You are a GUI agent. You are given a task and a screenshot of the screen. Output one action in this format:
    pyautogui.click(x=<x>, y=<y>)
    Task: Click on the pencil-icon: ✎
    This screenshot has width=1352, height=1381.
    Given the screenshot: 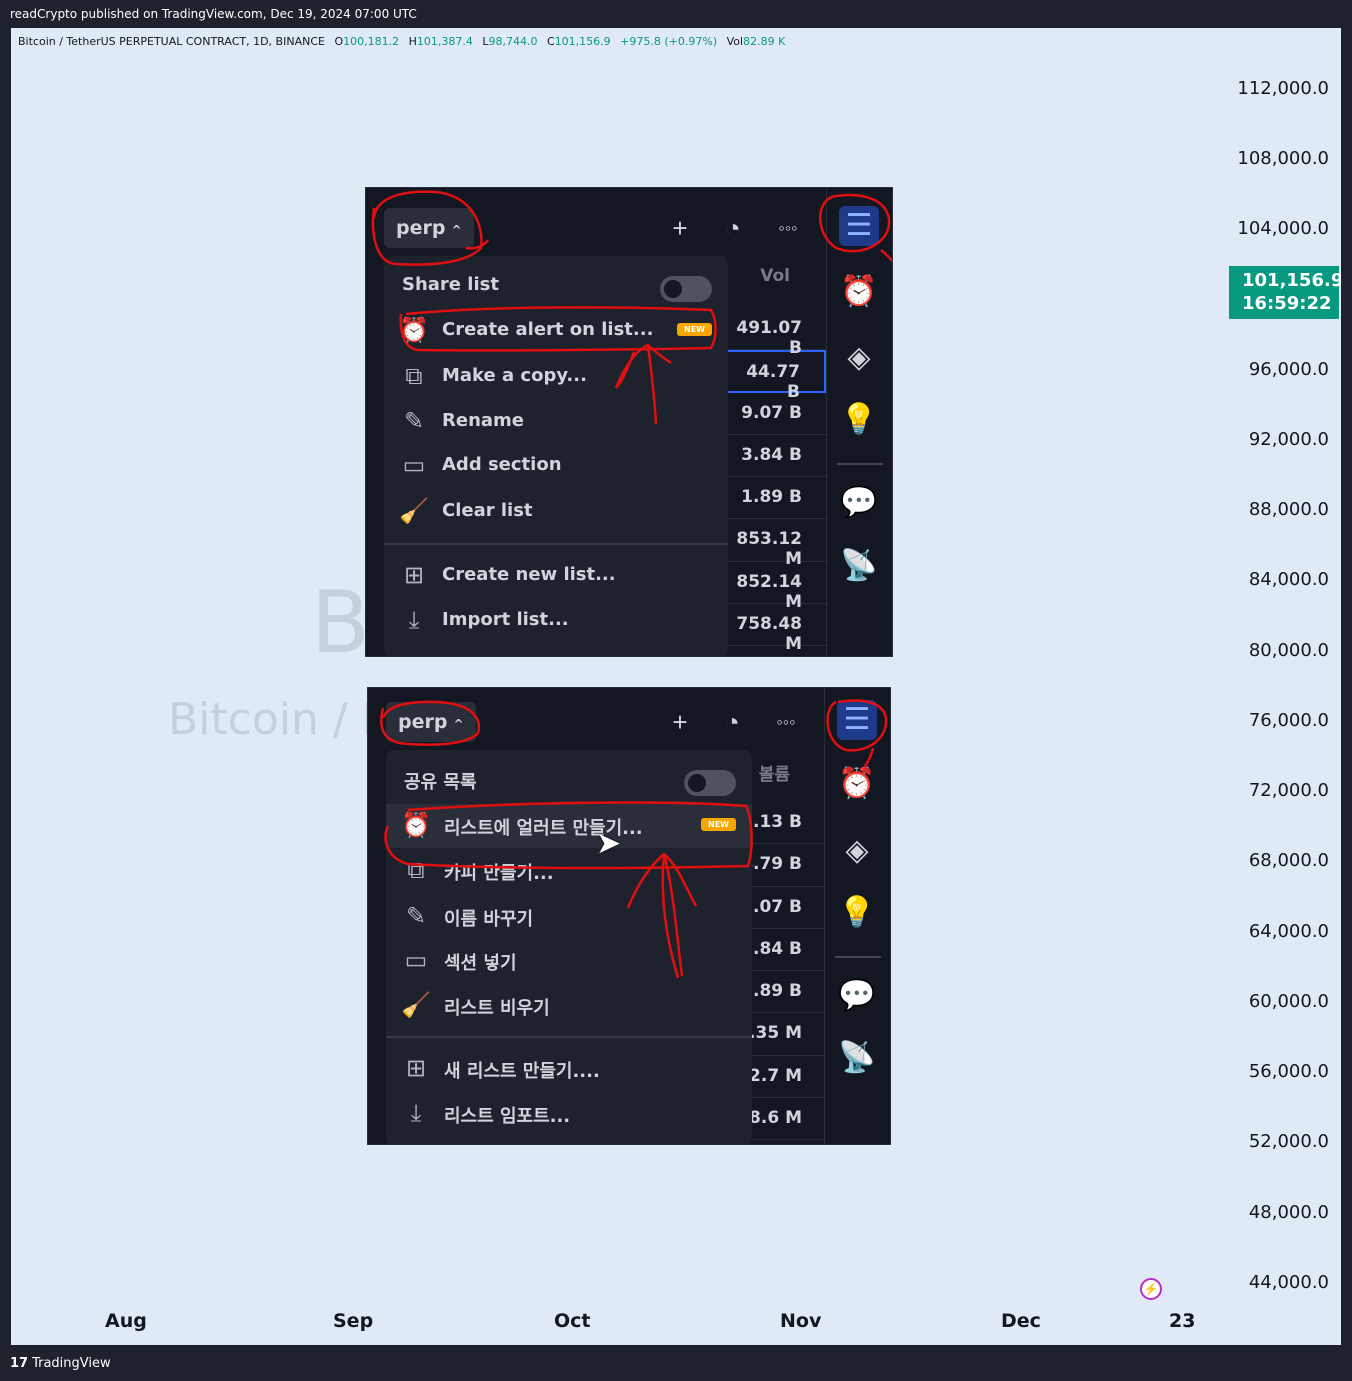 What is the action you would take?
    pyautogui.click(x=416, y=916)
    